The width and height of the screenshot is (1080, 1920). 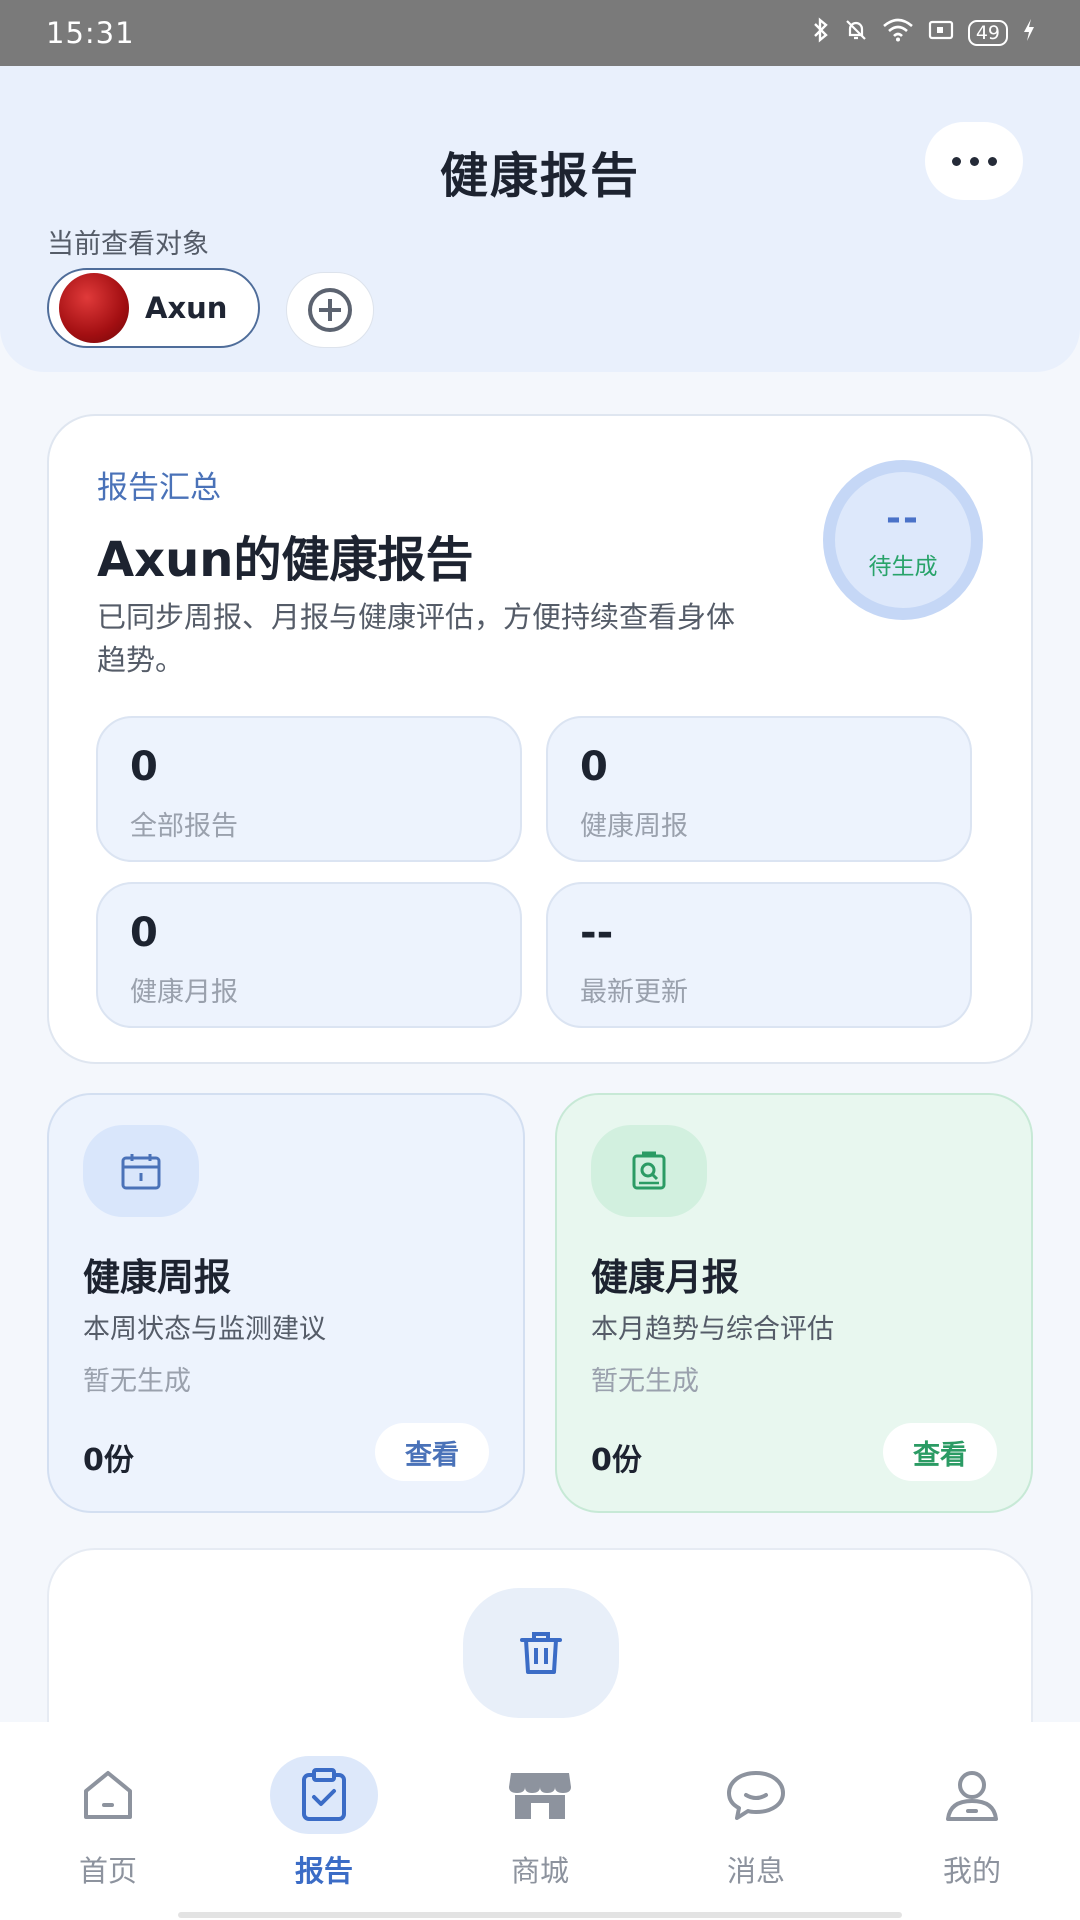 I want to click on home-indicator, so click(x=540, y=1915).